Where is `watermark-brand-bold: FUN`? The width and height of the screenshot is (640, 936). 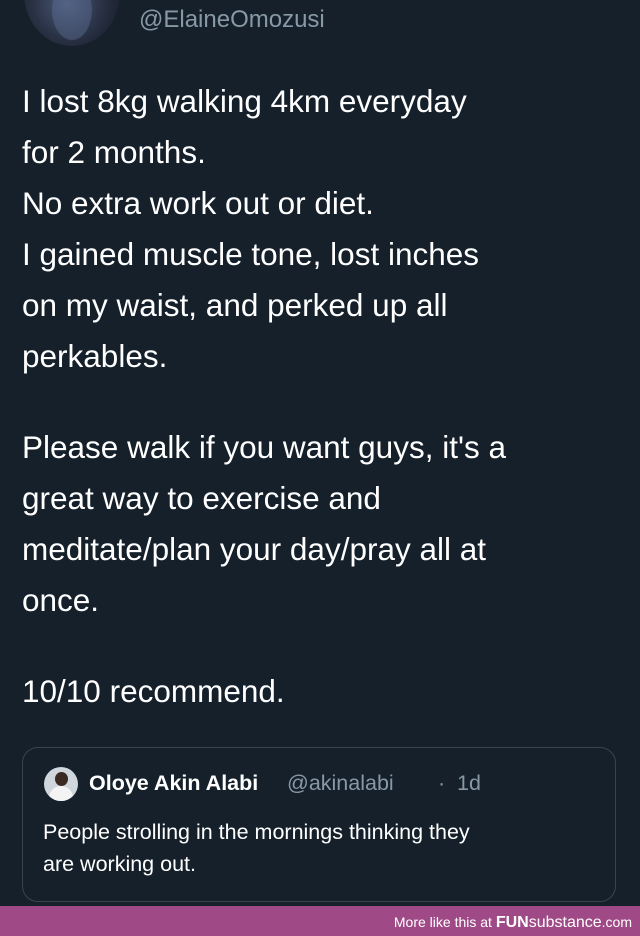
watermark-brand-bold: FUN is located at coordinates (512, 922).